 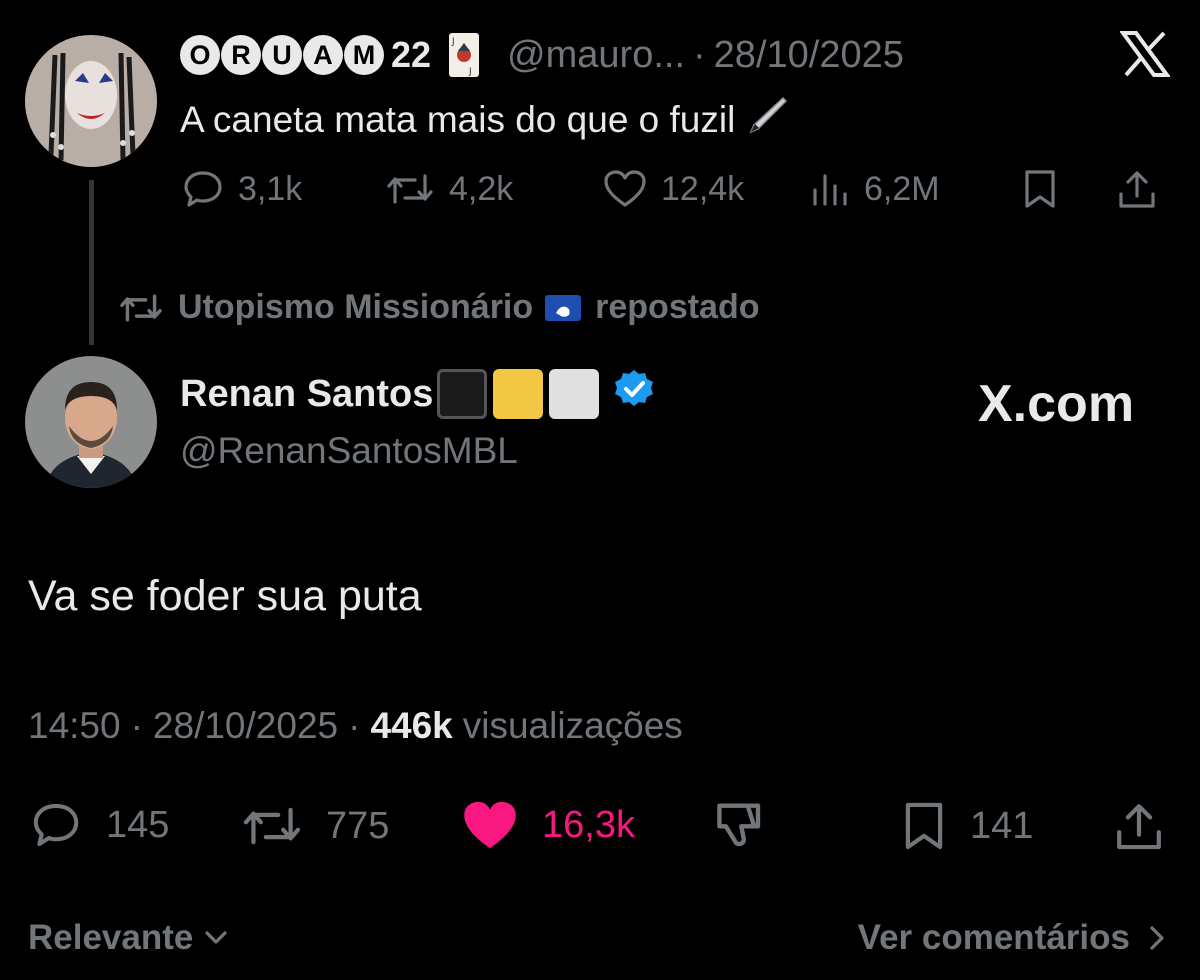 I want to click on views-count: 6,2M, so click(x=902, y=188).